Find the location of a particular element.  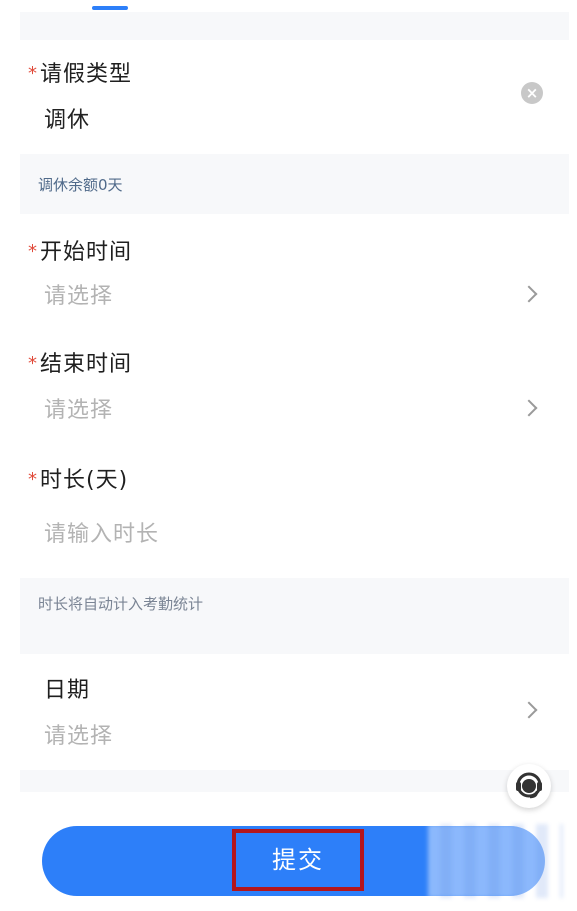

end-time-label-text: 结束时间 is located at coordinates (86, 364).